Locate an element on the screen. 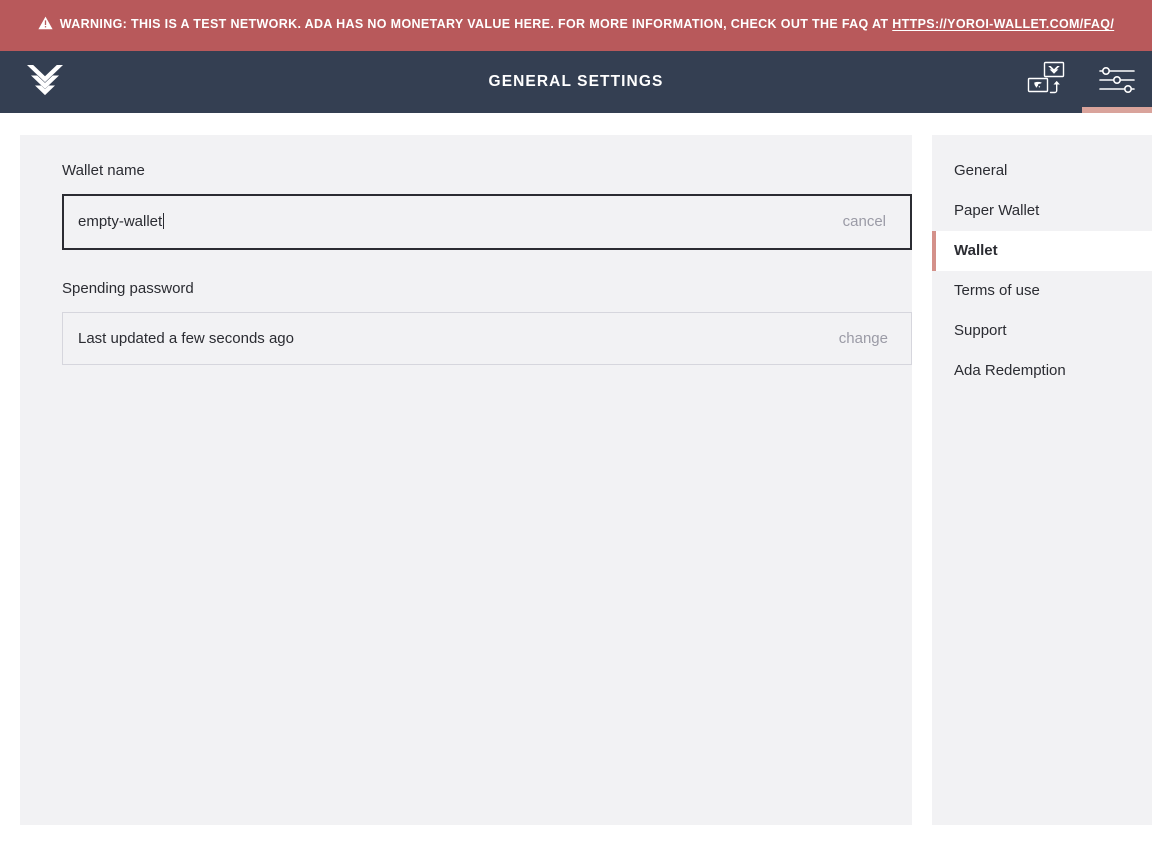 This screenshot has height=847, width=1152. settings-sliders-icon is located at coordinates (1117, 82).